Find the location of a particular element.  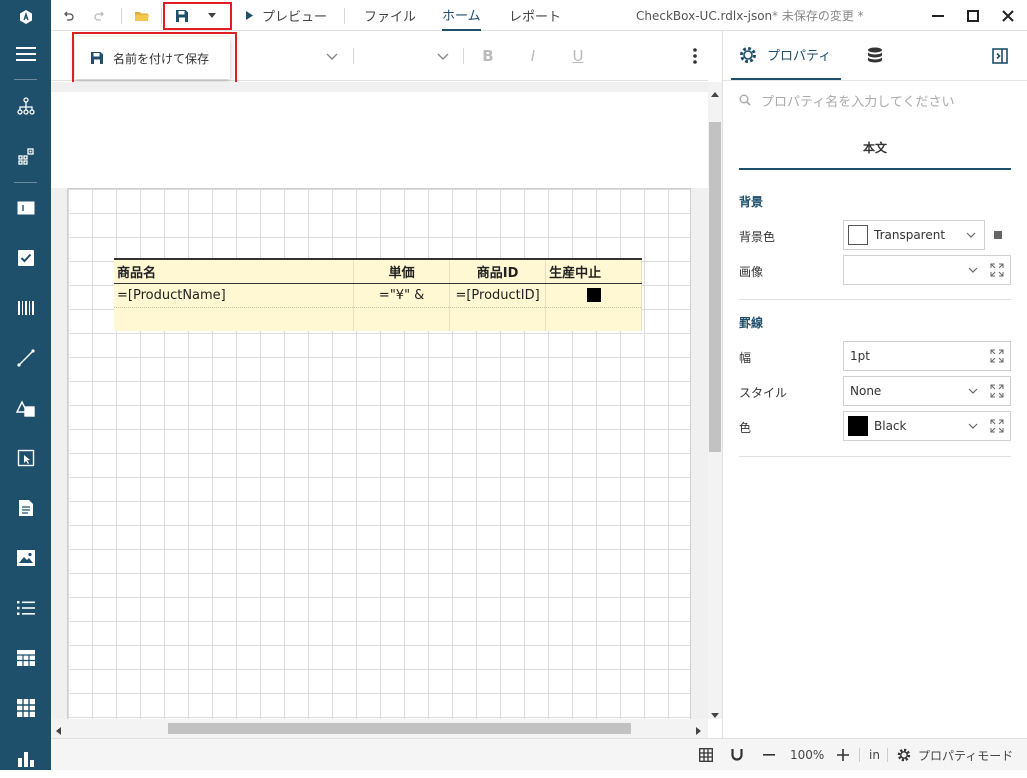

collapse-panel-icon is located at coordinates (1000, 55).